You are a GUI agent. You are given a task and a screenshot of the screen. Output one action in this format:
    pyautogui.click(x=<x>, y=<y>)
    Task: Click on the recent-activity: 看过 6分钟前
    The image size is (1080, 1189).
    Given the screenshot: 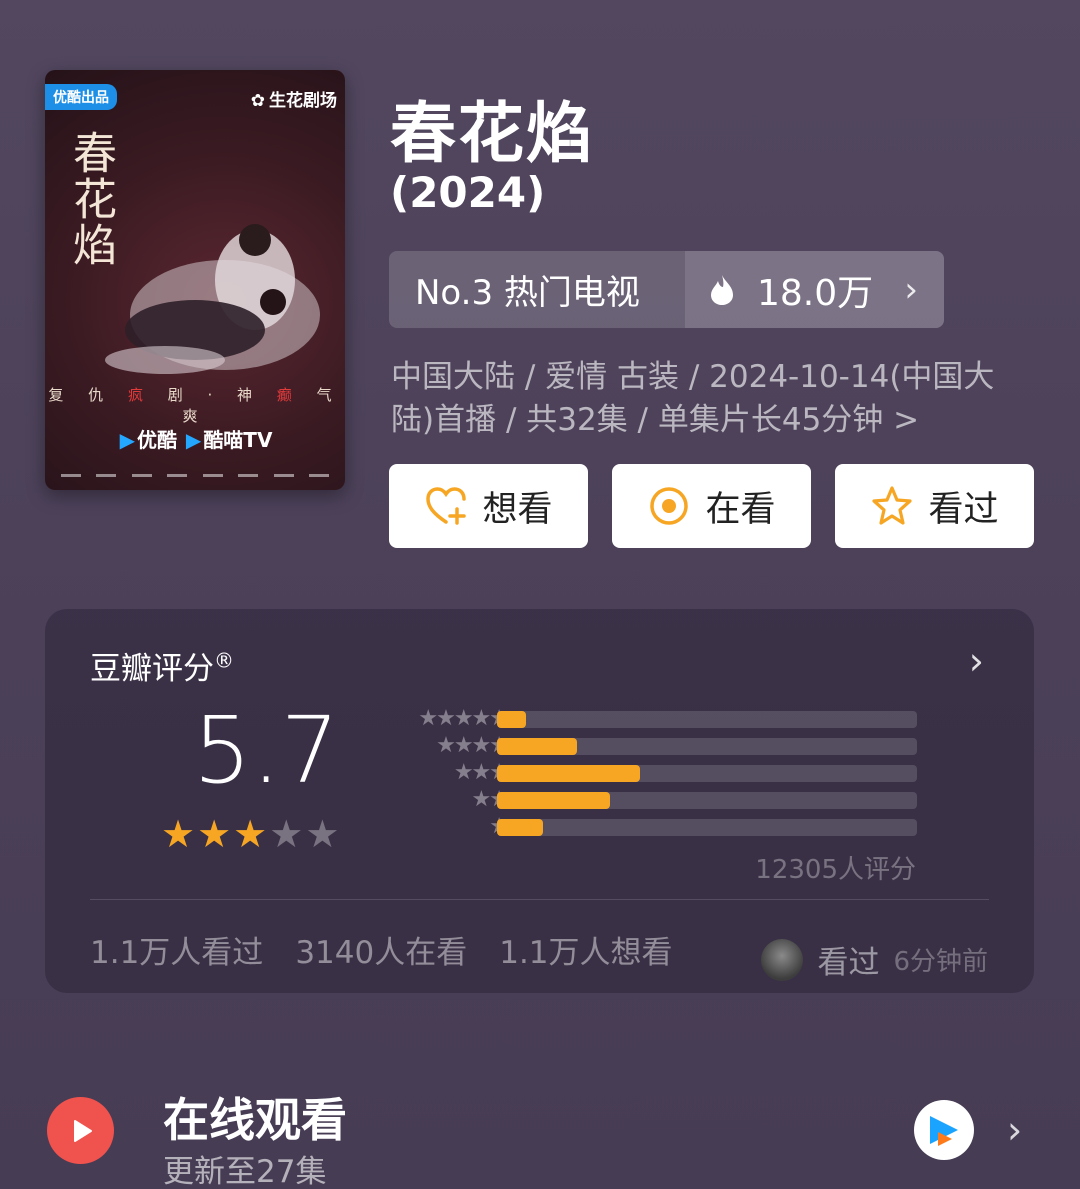 What is the action you would take?
    pyautogui.click(x=874, y=959)
    